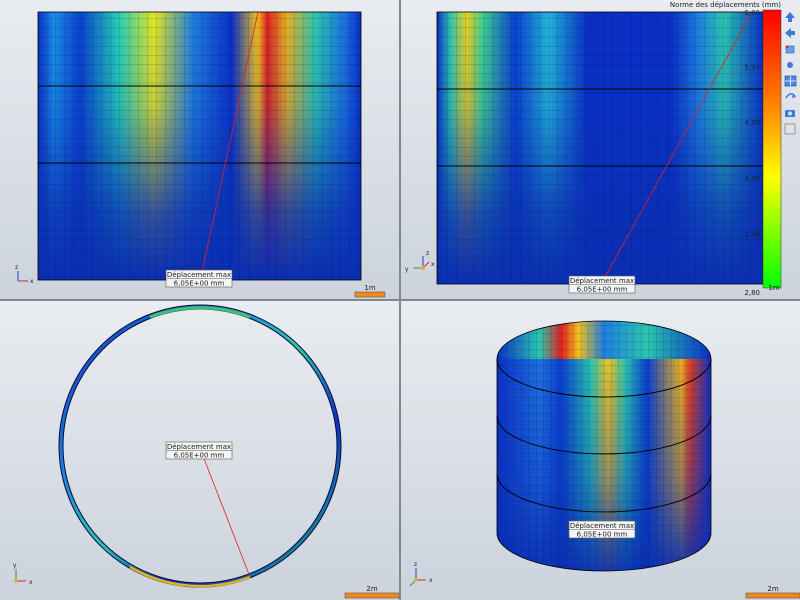 The width and height of the screenshot is (800, 600). Describe the element at coordinates (725, 5) in the screenshot. I see `color-legend-title: Norme des déplacements (mm)` at that location.